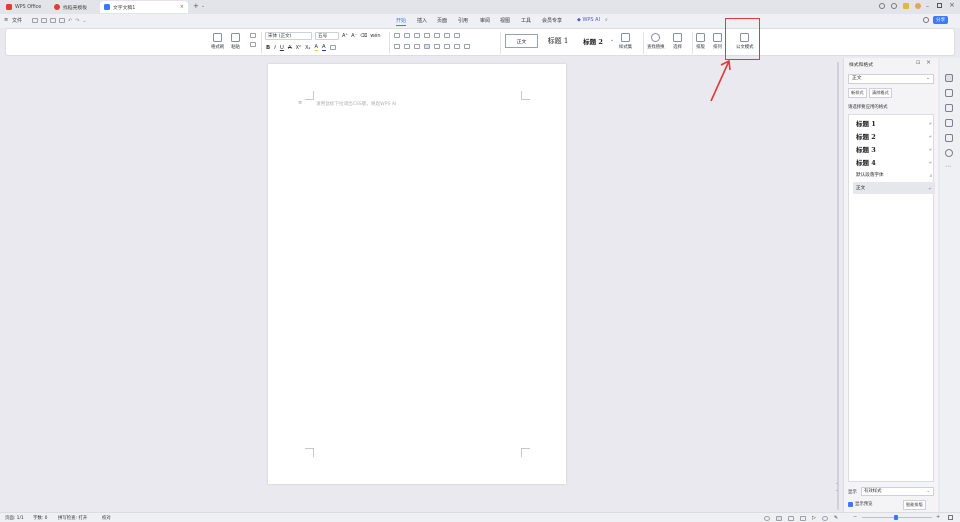 The height and width of the screenshot is (522, 960). What do you see at coordinates (612, 40) in the screenshot?
I see `style-gallery-expand-icon: ⌄` at bounding box center [612, 40].